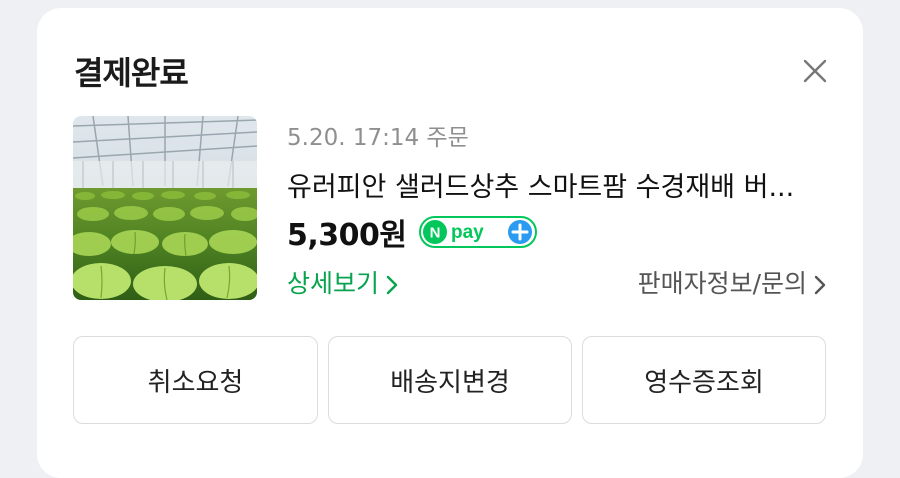 This screenshot has height=478, width=900. I want to click on detail-link-label: 상세보기, so click(333, 283).